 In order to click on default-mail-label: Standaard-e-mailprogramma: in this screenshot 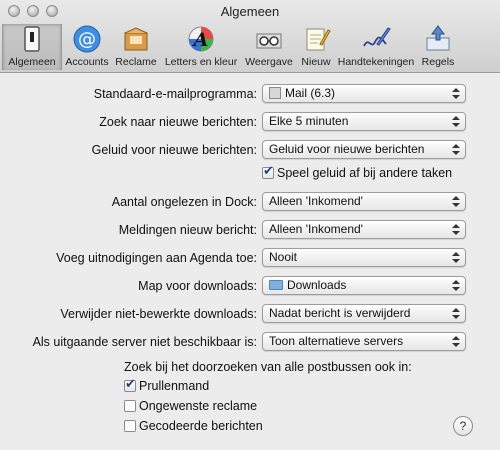, I will do `click(175, 94)`.